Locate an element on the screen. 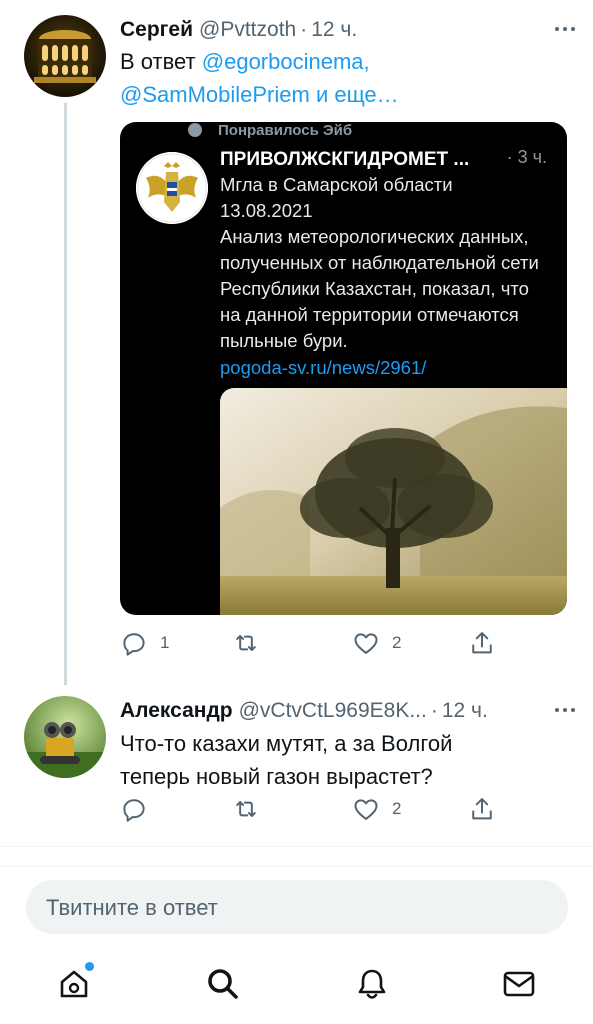 The image size is (593, 1024). reply-count: 1 is located at coordinates (165, 642).